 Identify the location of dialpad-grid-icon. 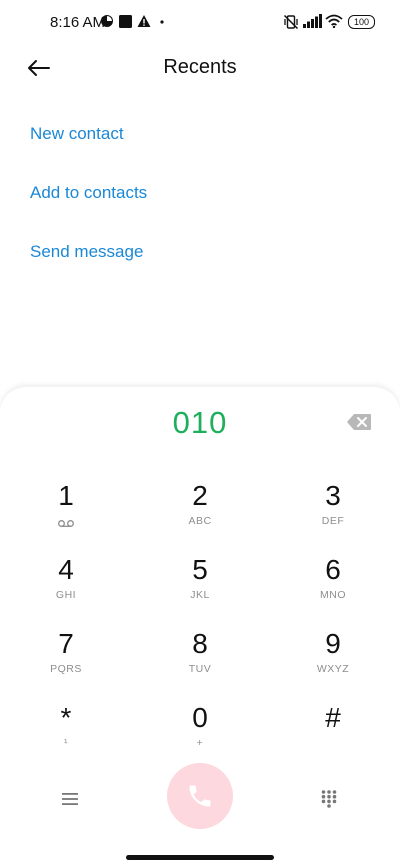
(329, 799).